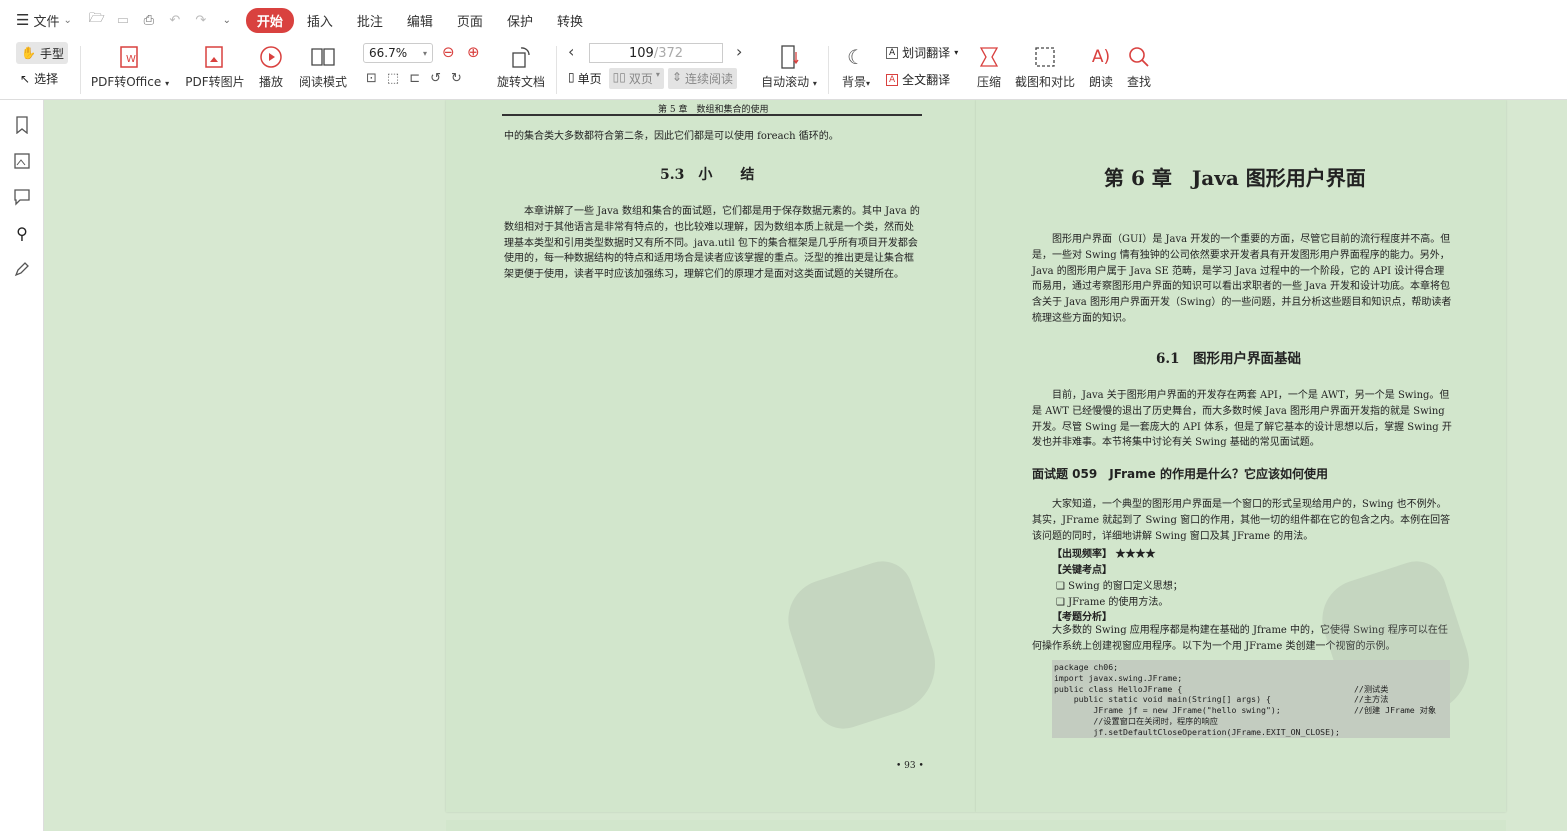 This screenshot has width=1567, height=831. What do you see at coordinates (702, 78) in the screenshot?
I see `continuous-read-button: ⇕ 连续阅读` at bounding box center [702, 78].